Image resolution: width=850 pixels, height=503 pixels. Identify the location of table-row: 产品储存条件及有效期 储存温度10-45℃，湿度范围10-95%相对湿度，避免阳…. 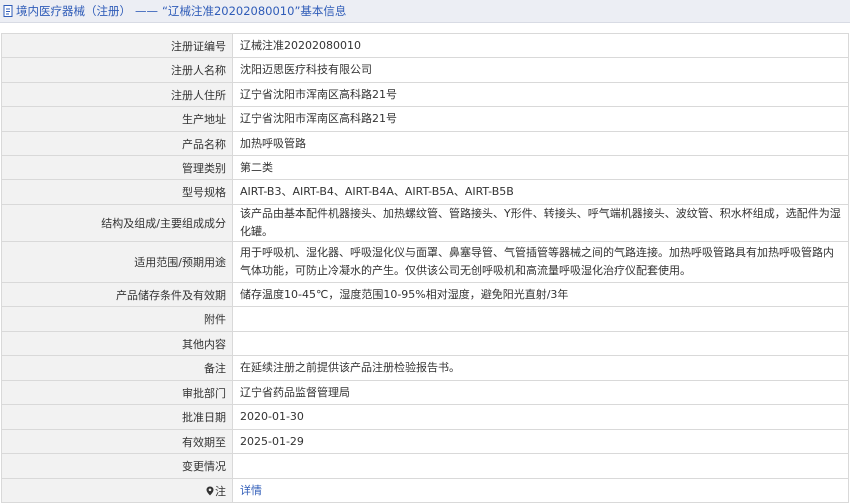
(425, 294).